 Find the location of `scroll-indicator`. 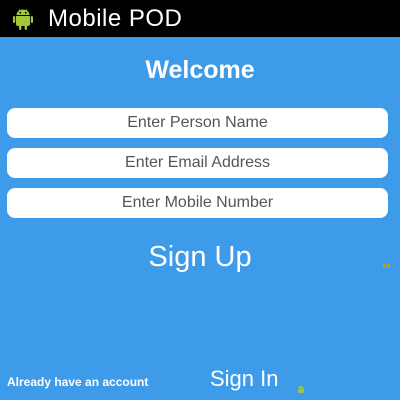

scroll-indicator is located at coordinates (387, 267).